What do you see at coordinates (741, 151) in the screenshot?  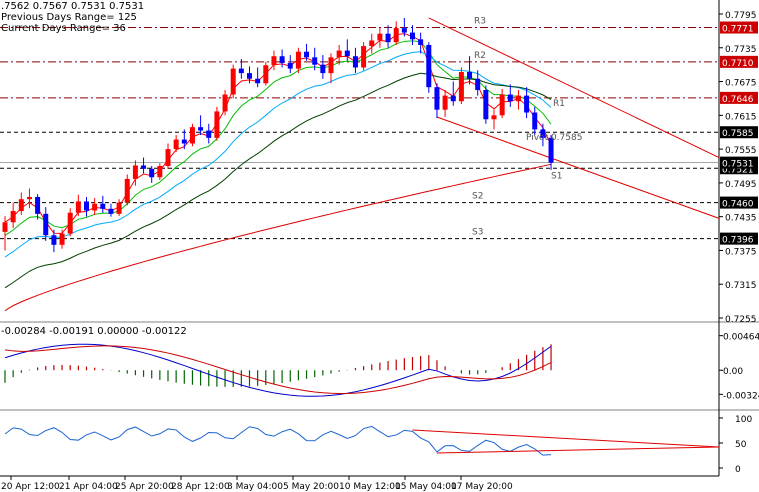 I see `price-tick-label: 0.7555` at bounding box center [741, 151].